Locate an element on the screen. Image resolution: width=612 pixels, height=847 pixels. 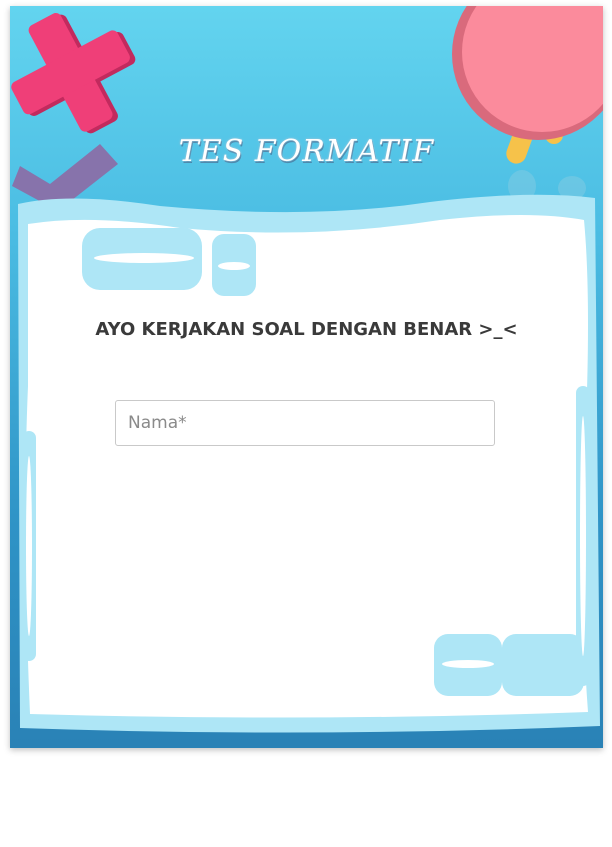
name-input is located at coordinates (305, 423).